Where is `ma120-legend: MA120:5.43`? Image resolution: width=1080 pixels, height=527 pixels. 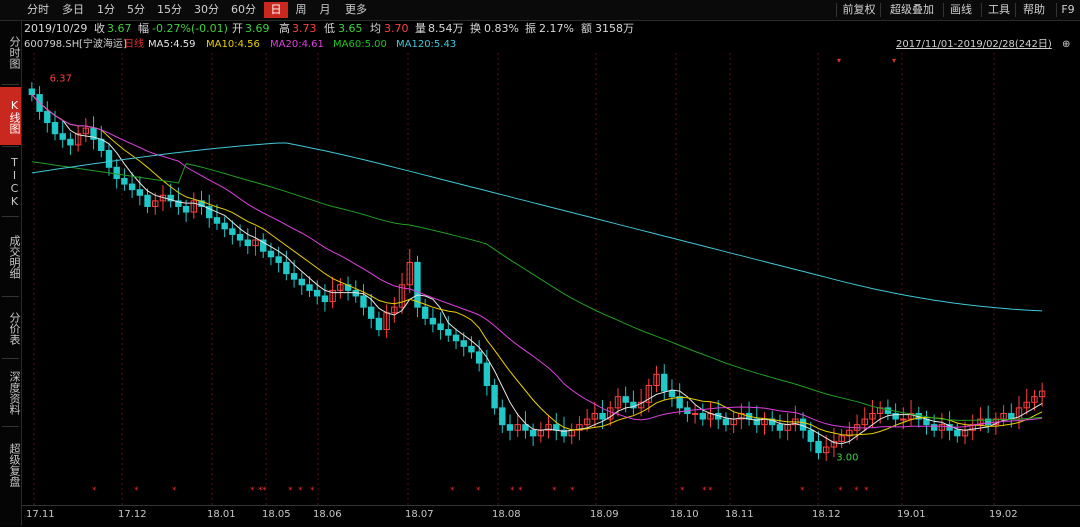
ma120-legend: MA120:5.43 is located at coordinates (426, 44).